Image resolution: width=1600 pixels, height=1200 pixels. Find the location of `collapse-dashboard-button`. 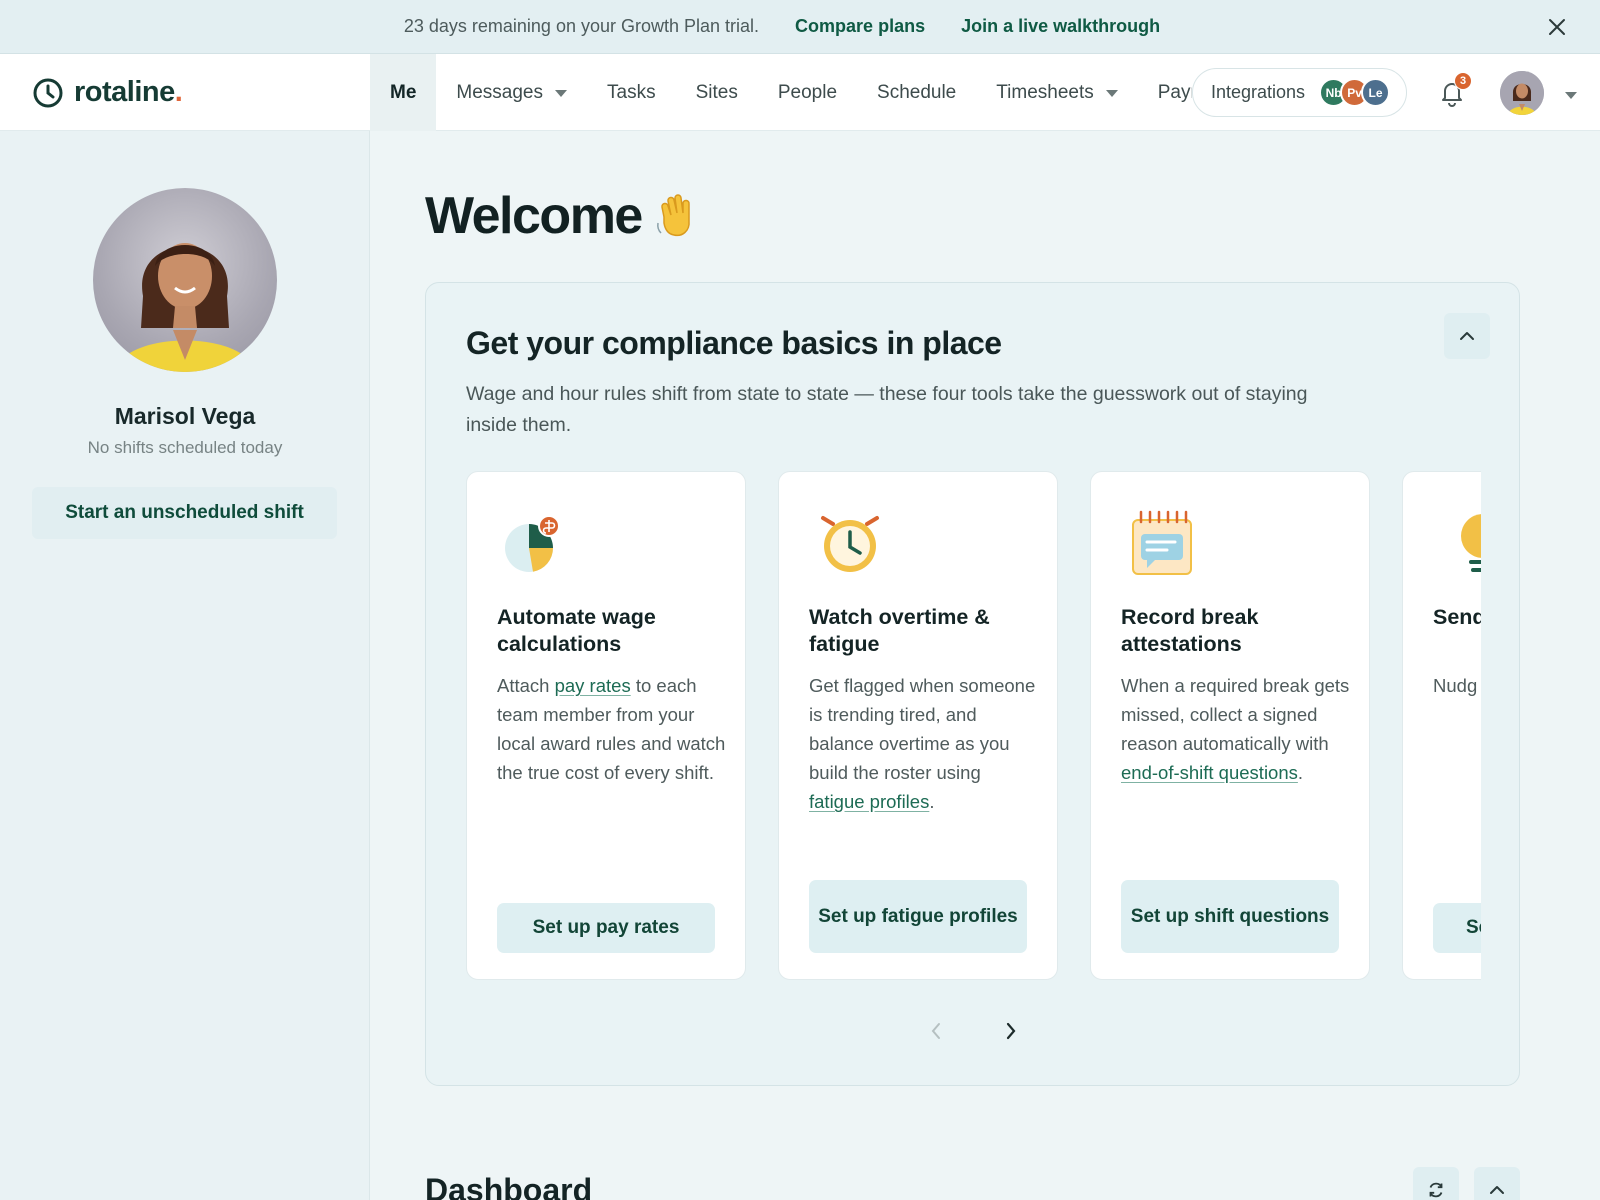

collapse-dashboard-button is located at coordinates (1497, 1183).